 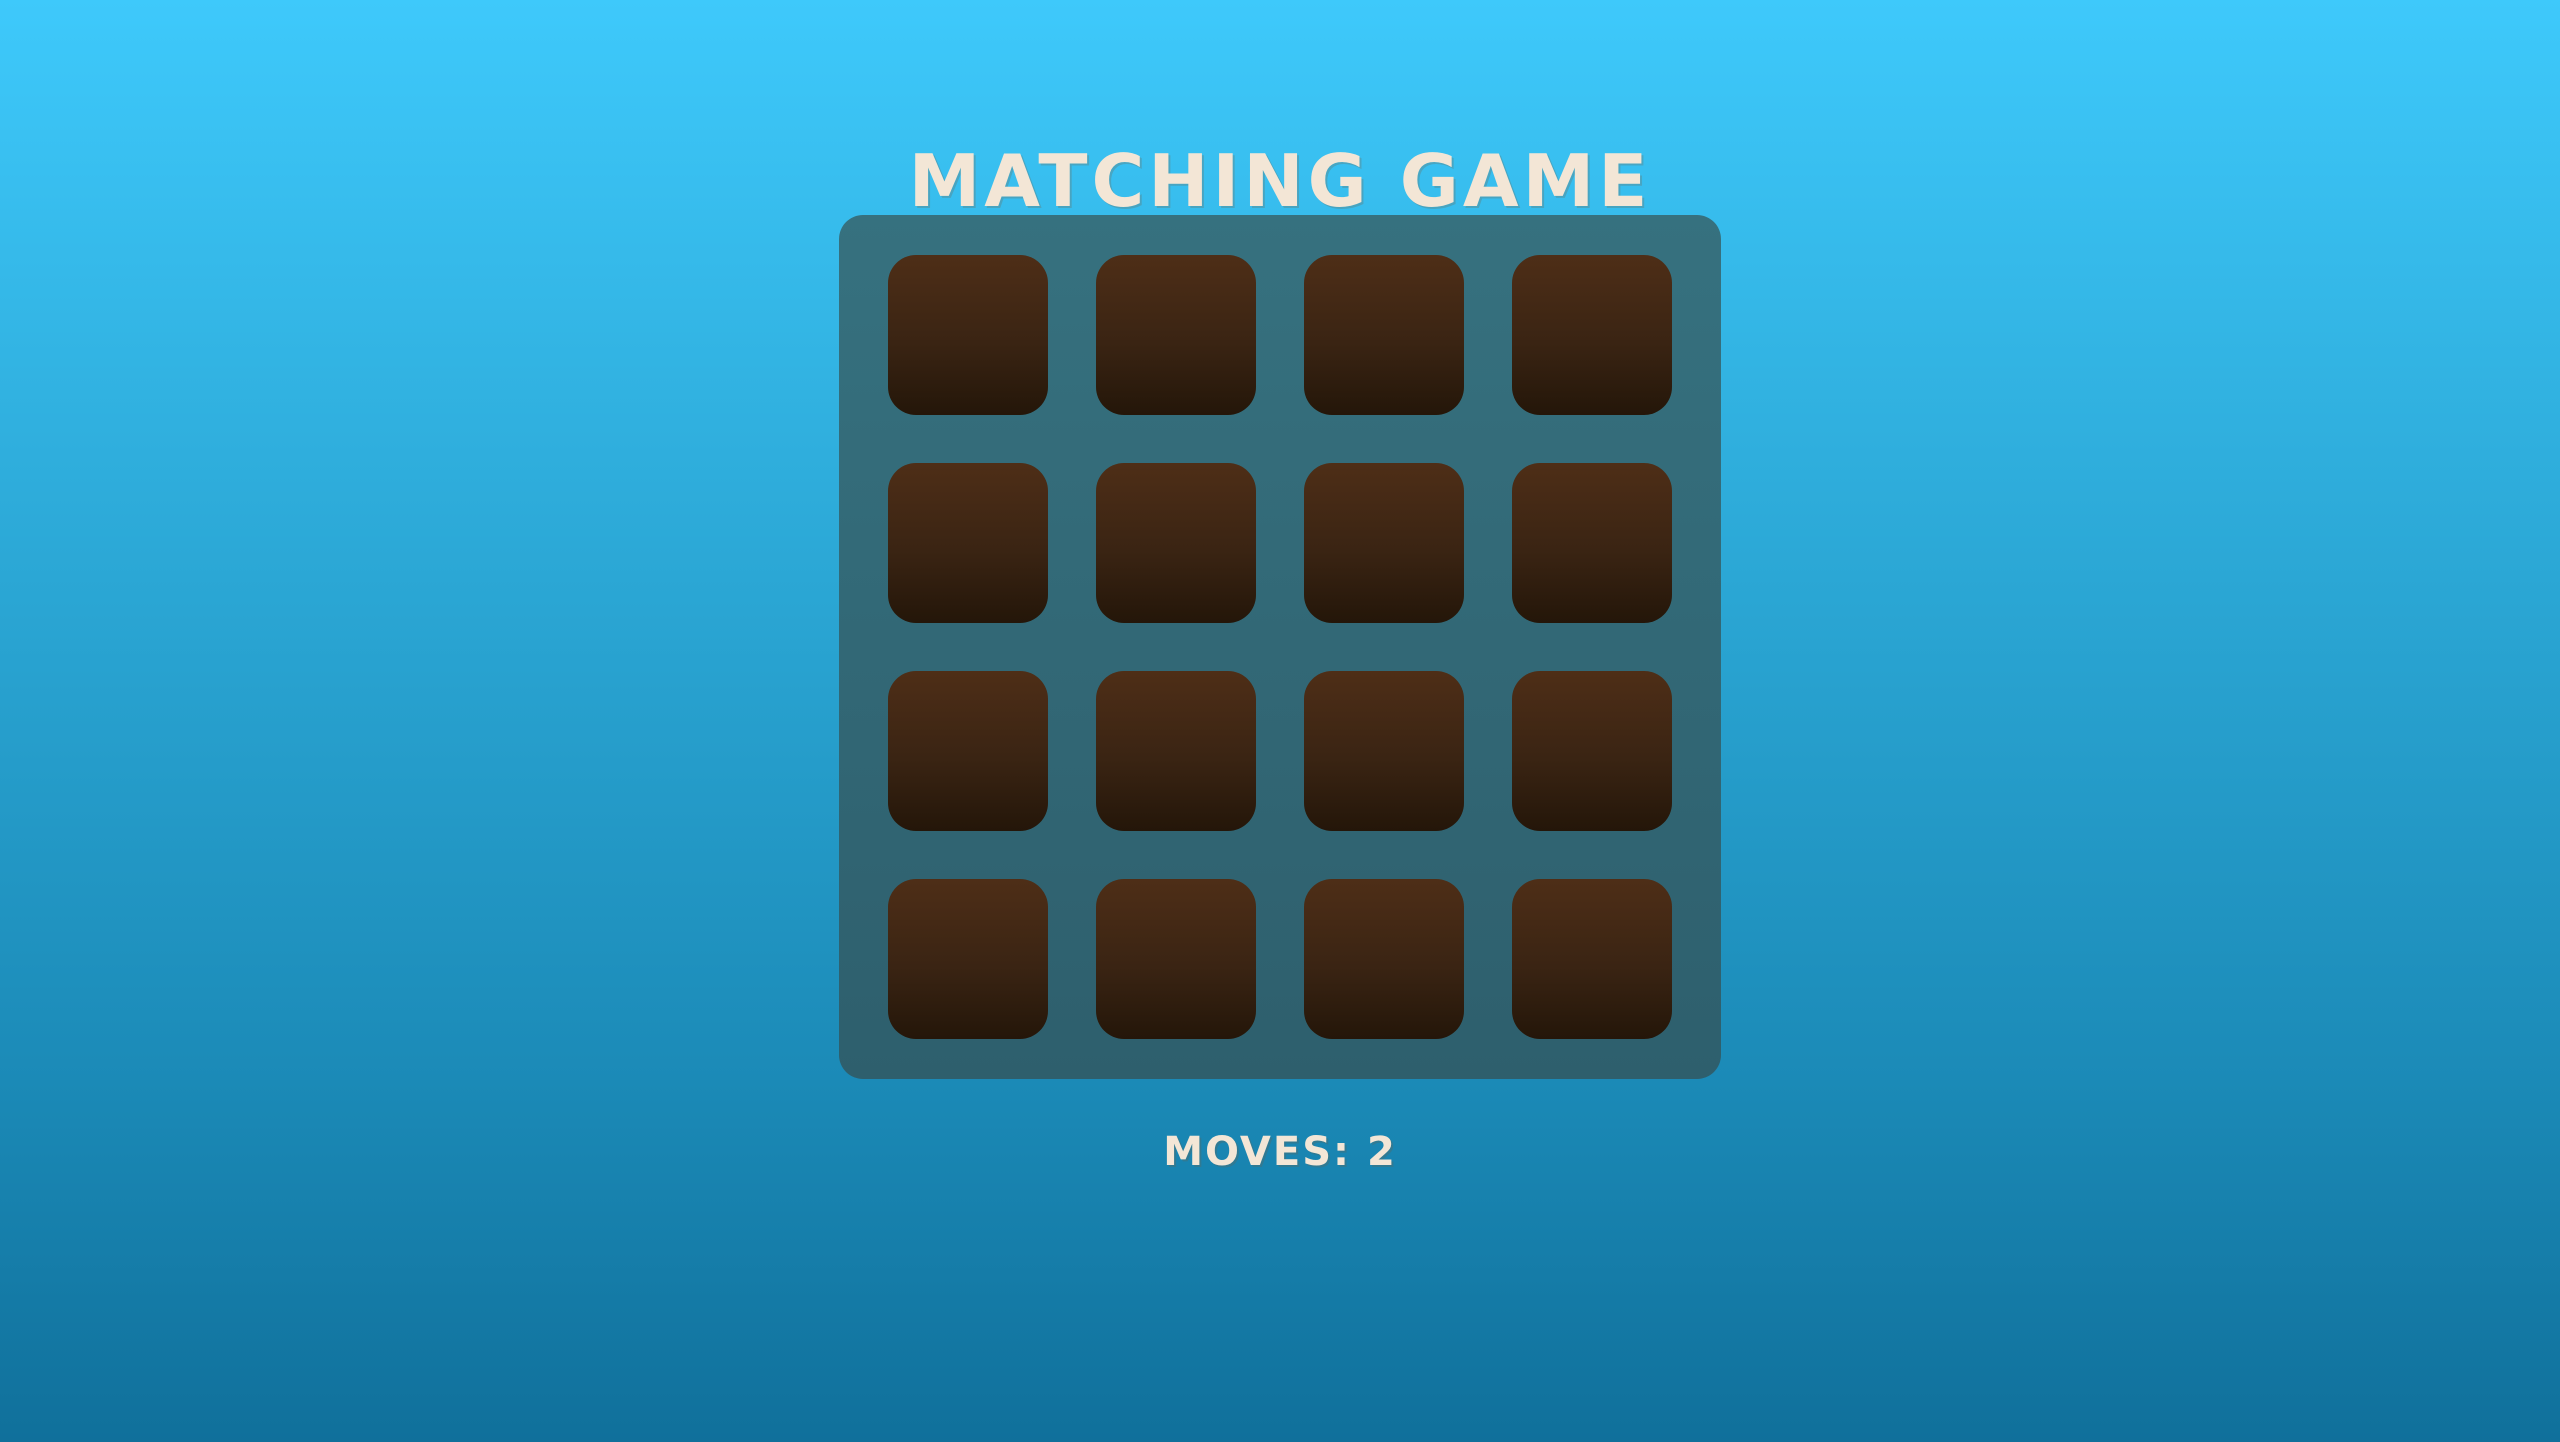 I want to click on moves-value: 2, so click(x=1381, y=1152).